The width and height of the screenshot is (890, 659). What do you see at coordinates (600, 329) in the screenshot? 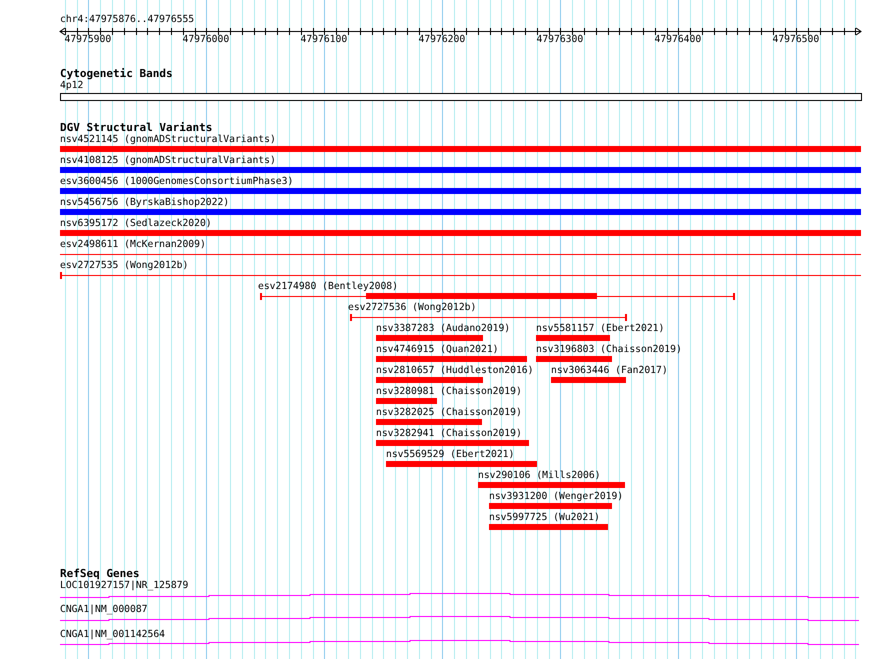
I see `variant-label: nsv5581157 (Ebert2021)` at bounding box center [600, 329].